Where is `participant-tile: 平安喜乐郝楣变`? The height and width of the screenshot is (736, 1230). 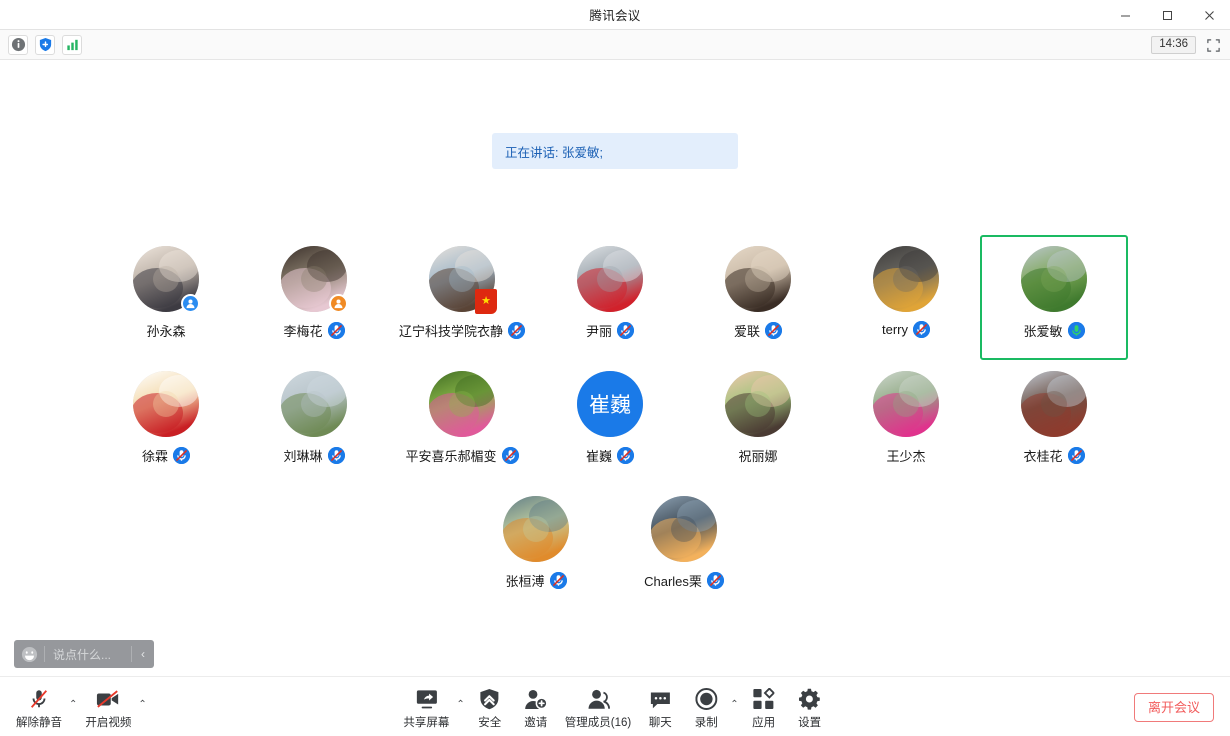 participant-tile: 平安喜乐郝楣变 is located at coordinates (462, 422).